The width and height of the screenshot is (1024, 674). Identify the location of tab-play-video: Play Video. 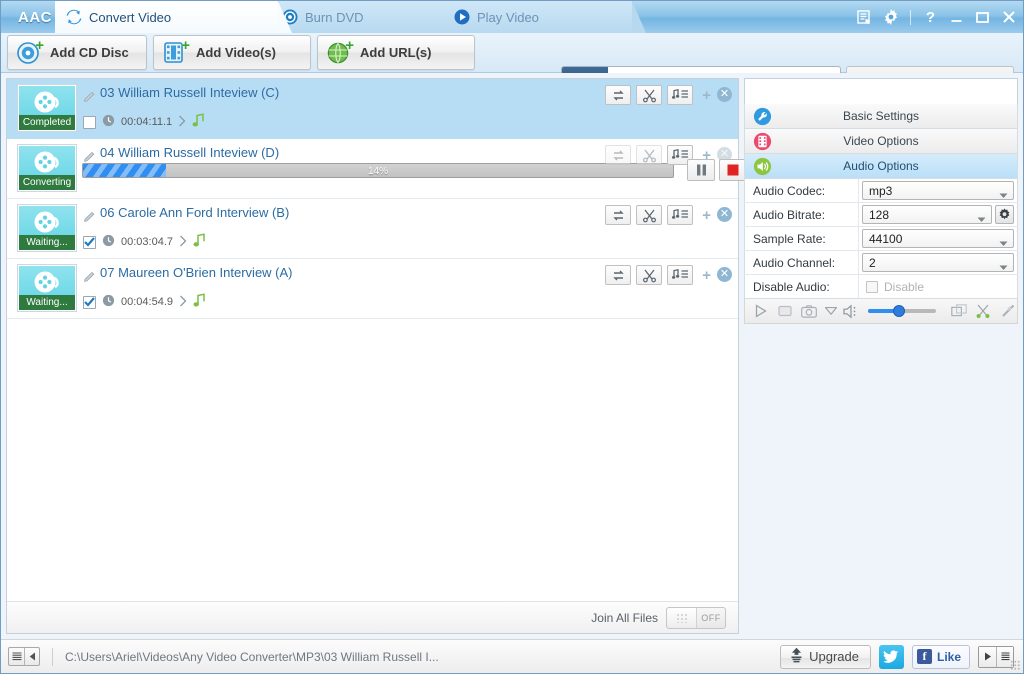
(544, 17).